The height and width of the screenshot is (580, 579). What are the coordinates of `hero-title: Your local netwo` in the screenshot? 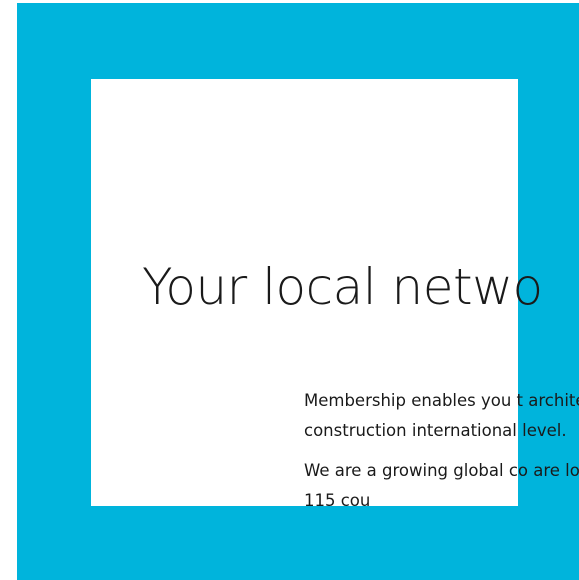 It's located at (342, 287).